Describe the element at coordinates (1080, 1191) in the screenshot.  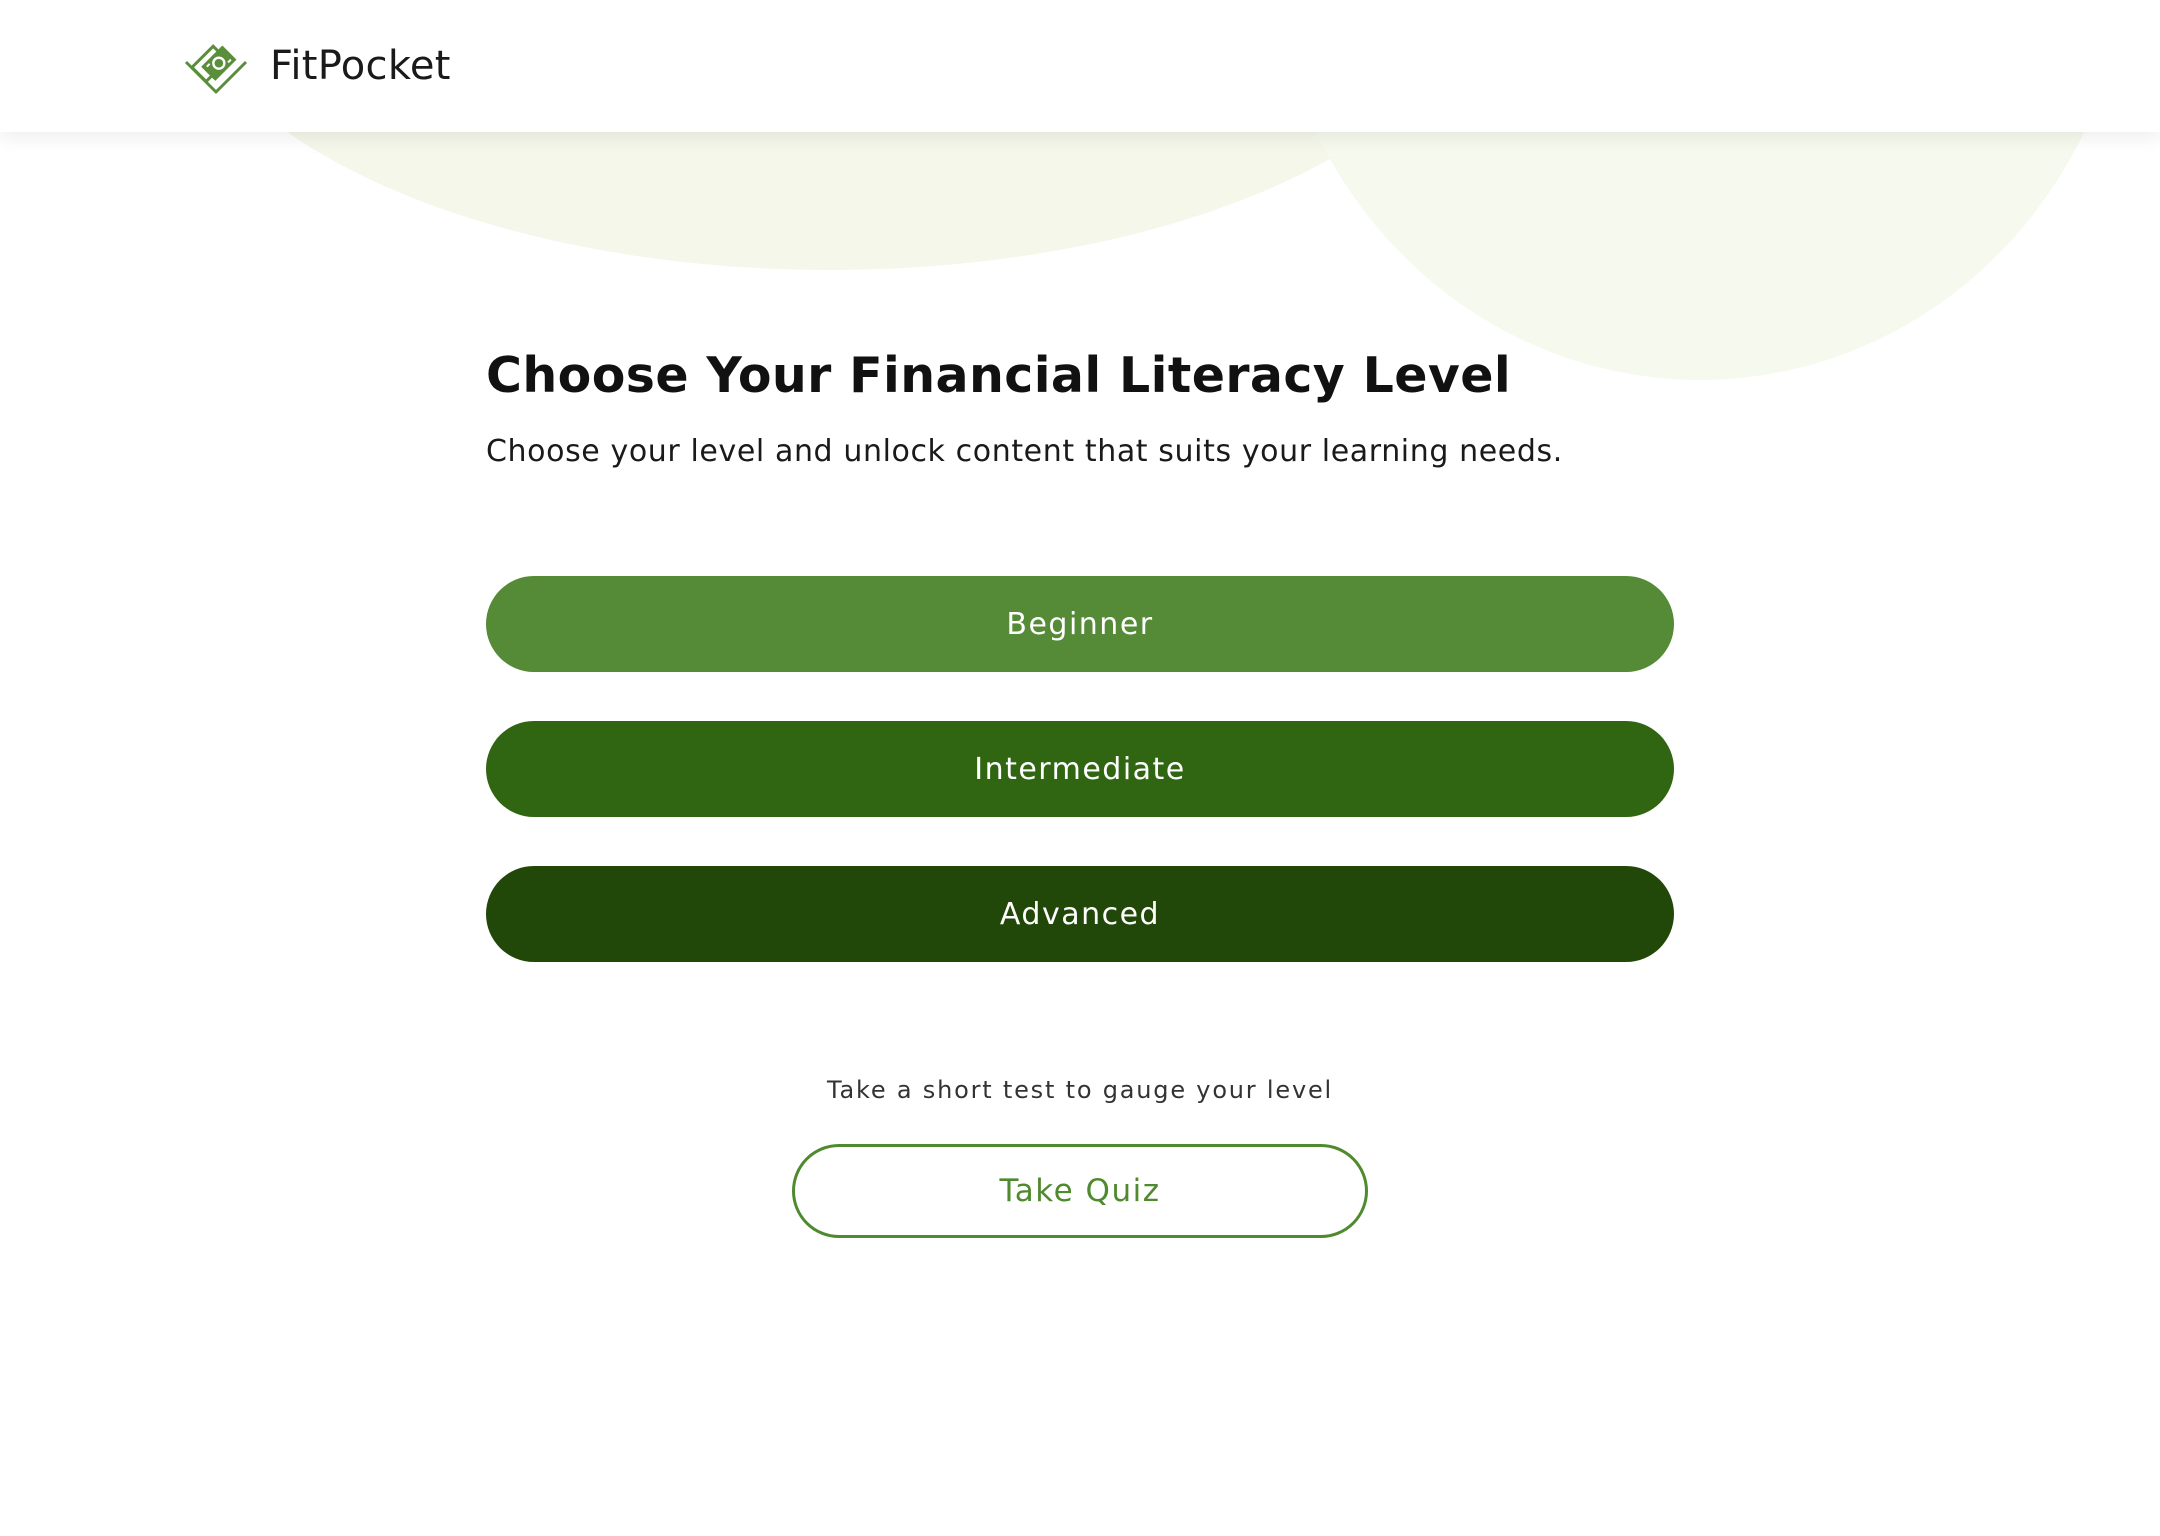
I see `take-quiz-button: Take Quiz` at that location.